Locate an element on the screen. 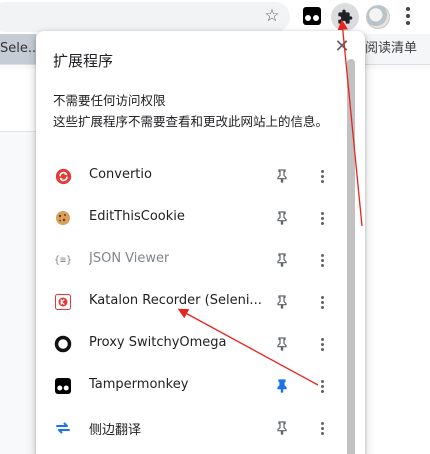  extension-name: 侧边翻译 is located at coordinates (115, 430).